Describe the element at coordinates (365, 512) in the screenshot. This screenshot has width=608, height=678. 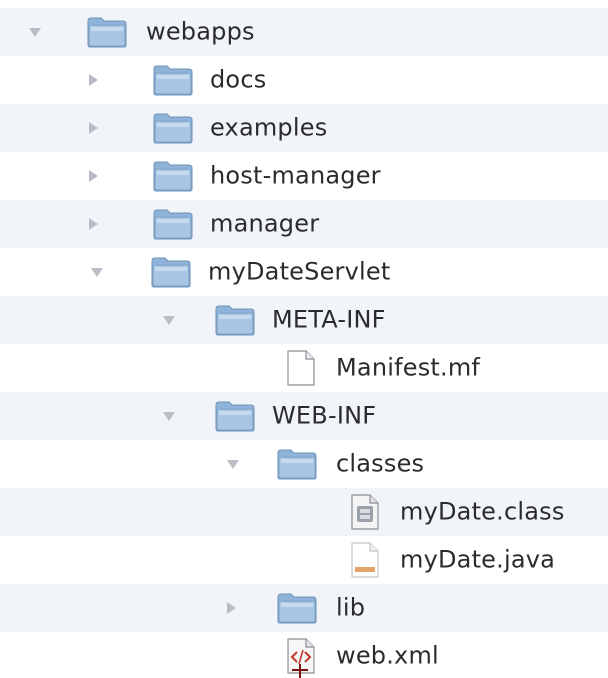
I see `class-file-icon` at that location.